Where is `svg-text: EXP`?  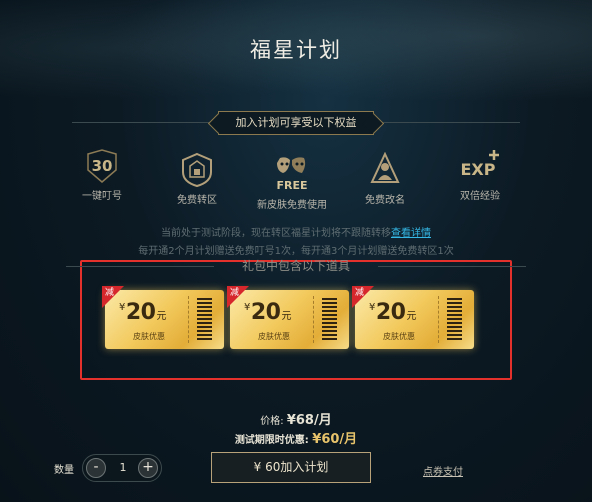 svg-text: EXP is located at coordinates (478, 169).